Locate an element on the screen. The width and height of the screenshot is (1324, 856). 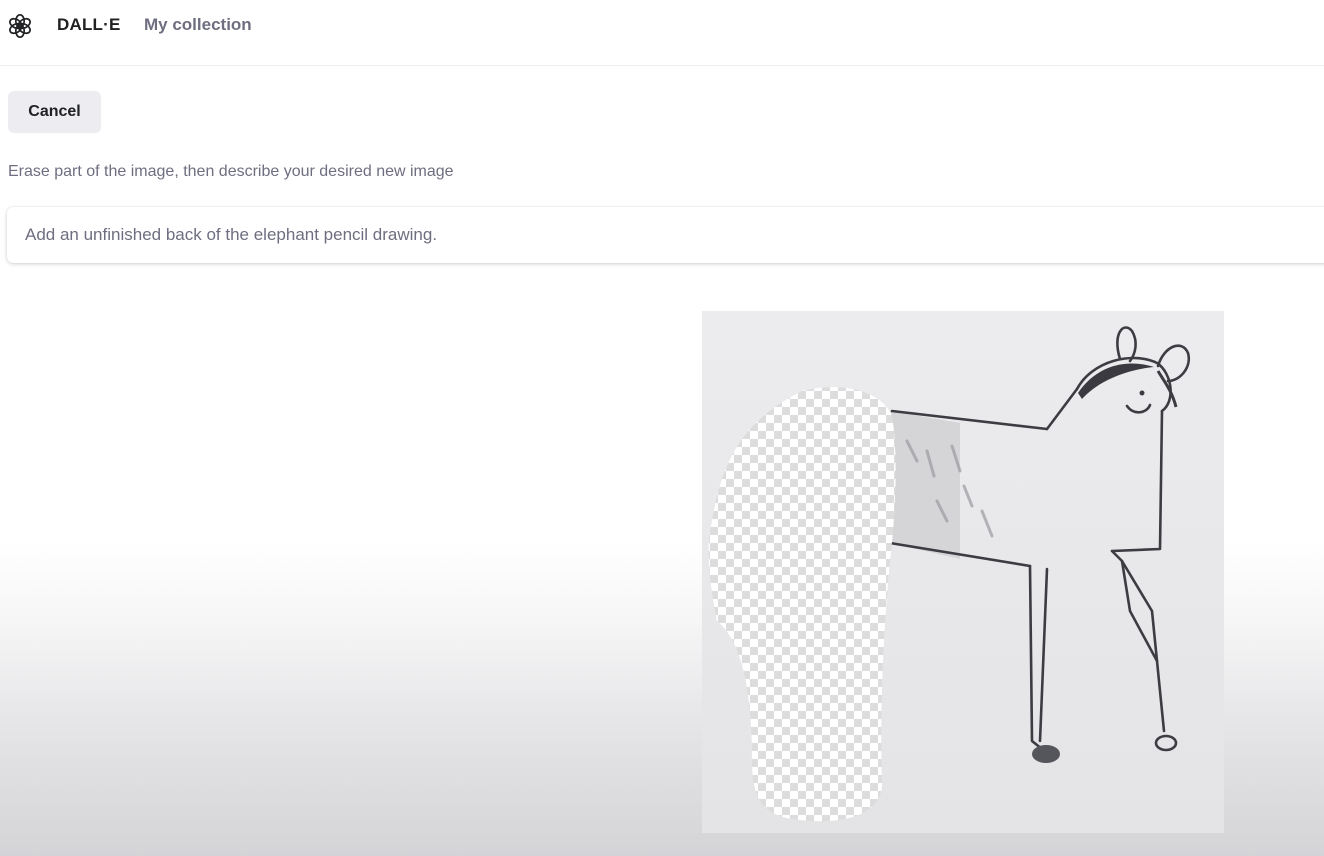
prompt-box is located at coordinates (665, 235).